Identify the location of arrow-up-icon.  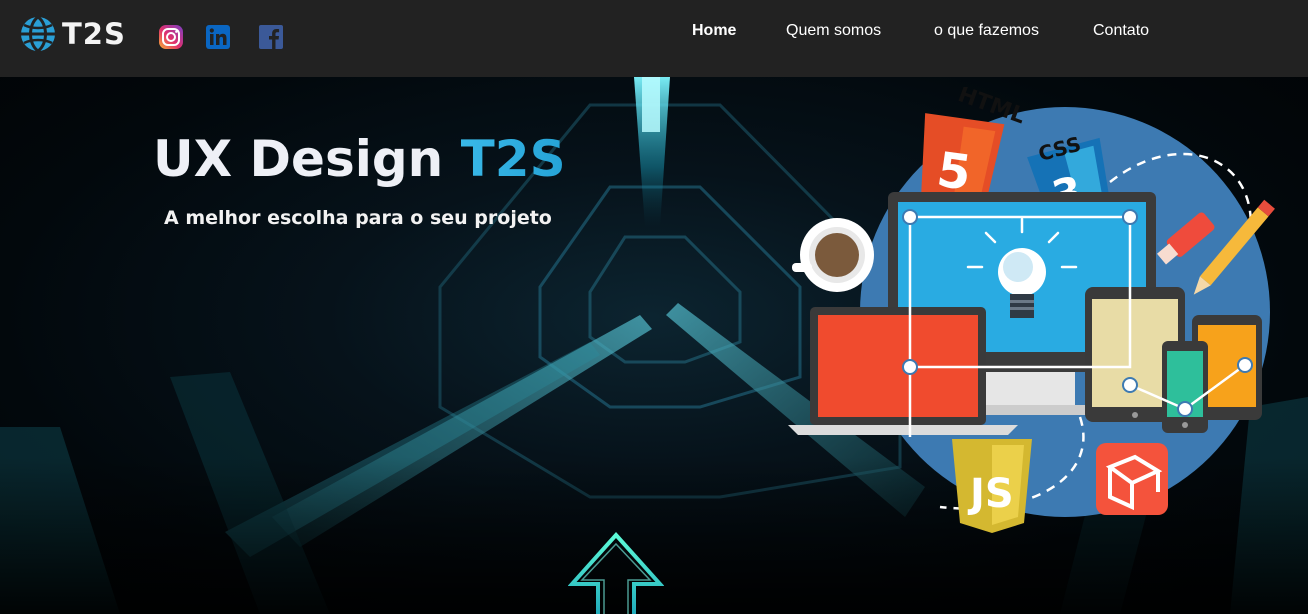
(616, 573).